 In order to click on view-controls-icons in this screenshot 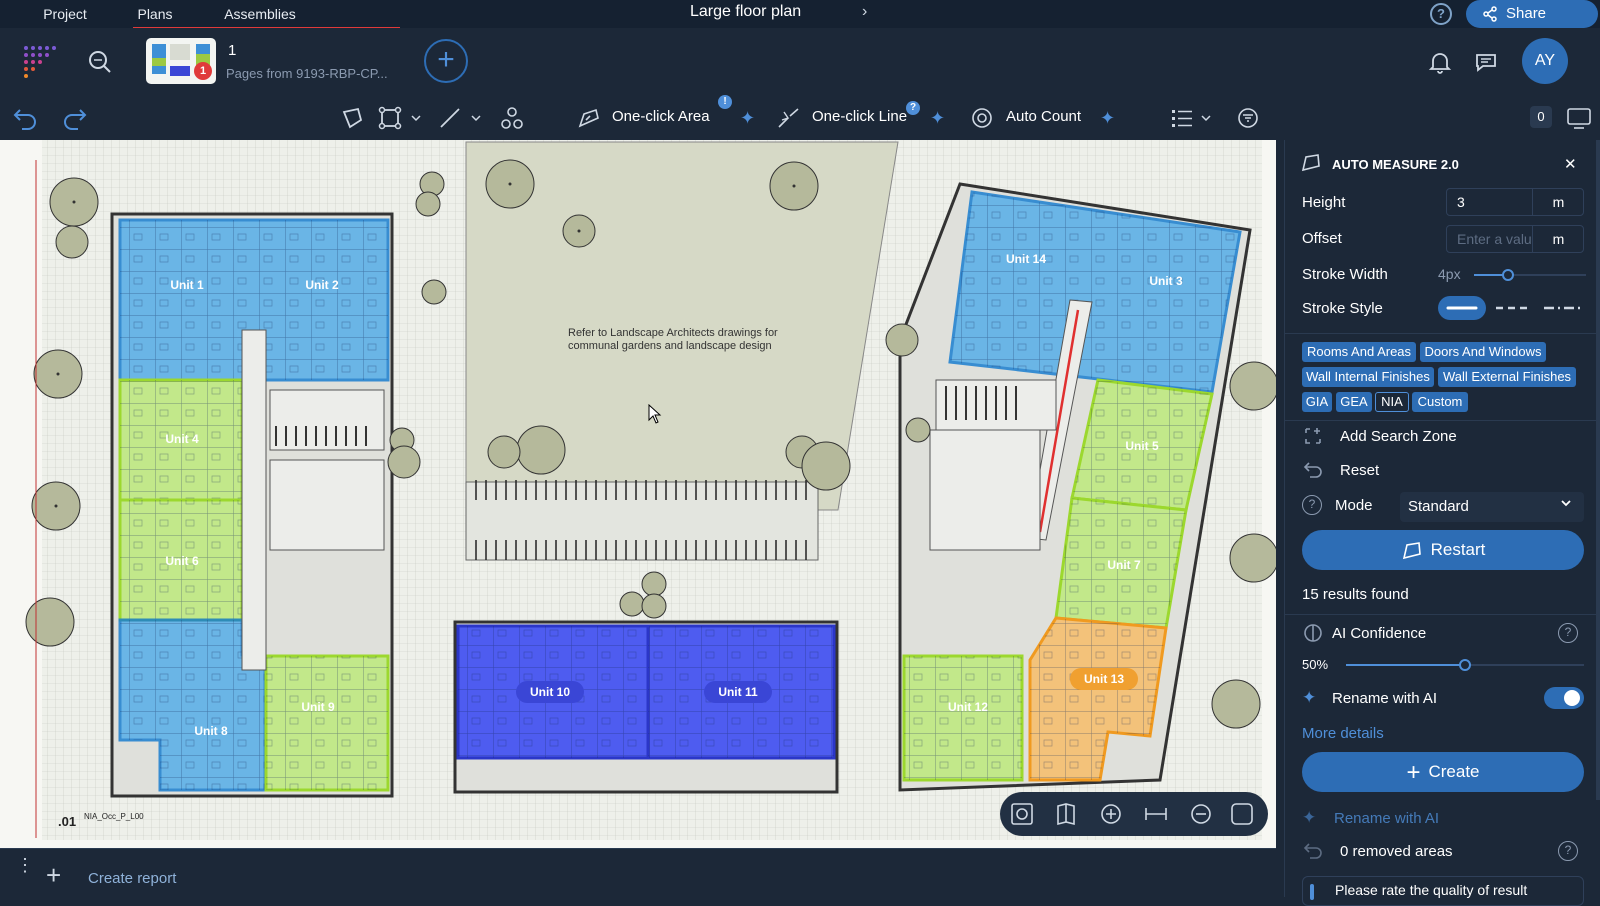, I will do `click(1132, 814)`.